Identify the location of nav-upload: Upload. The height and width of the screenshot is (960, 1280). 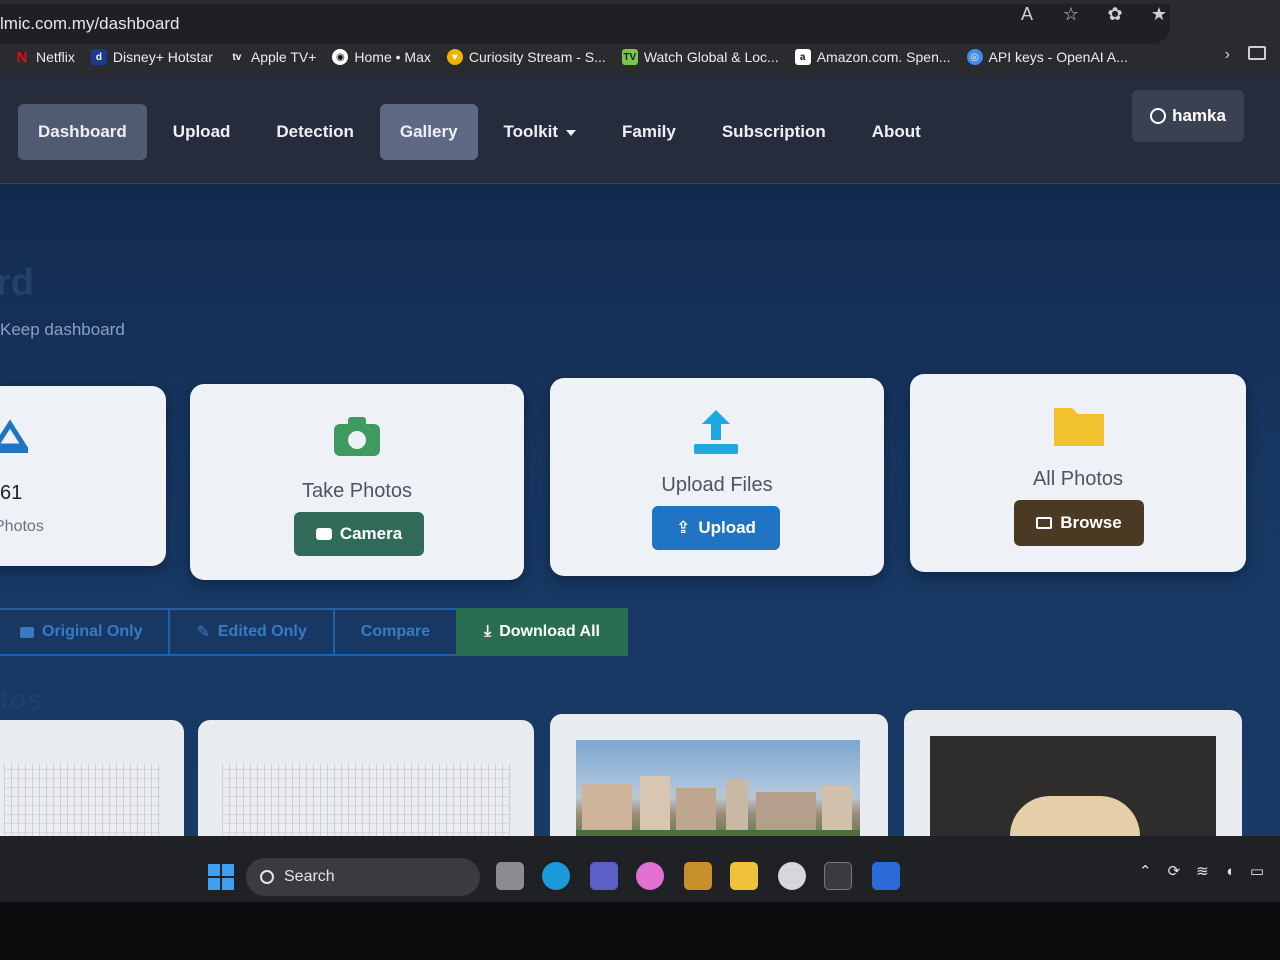
(202, 132).